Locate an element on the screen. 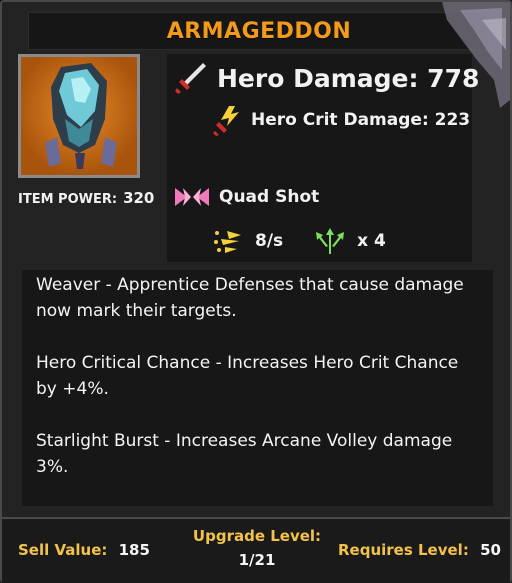  fire-rate-row: 8/s x 4 is located at coordinates (299, 241).